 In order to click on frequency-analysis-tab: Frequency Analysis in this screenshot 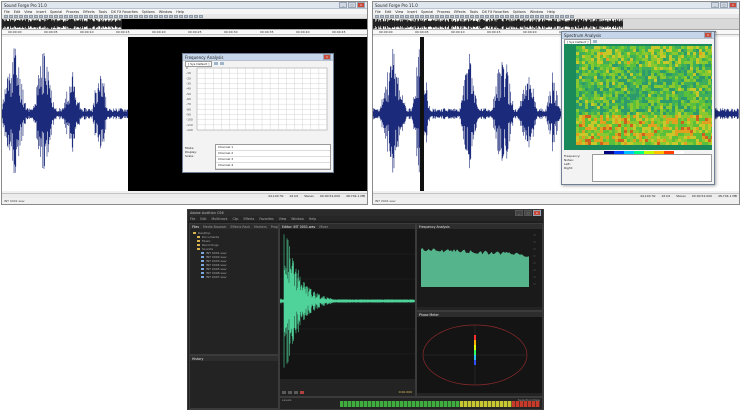, I will do `click(434, 227)`.